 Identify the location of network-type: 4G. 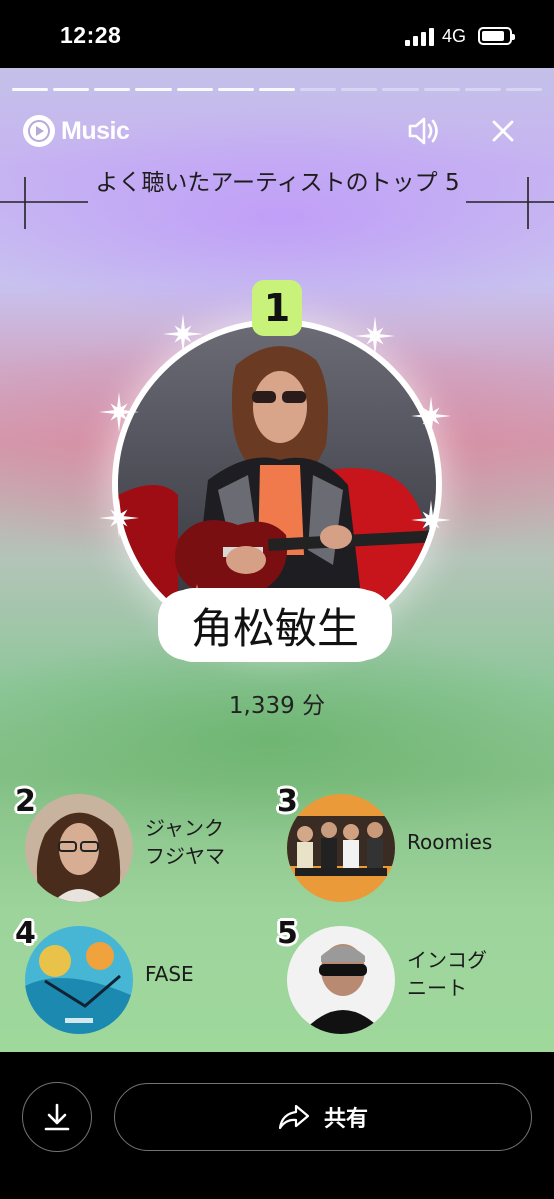
(454, 36).